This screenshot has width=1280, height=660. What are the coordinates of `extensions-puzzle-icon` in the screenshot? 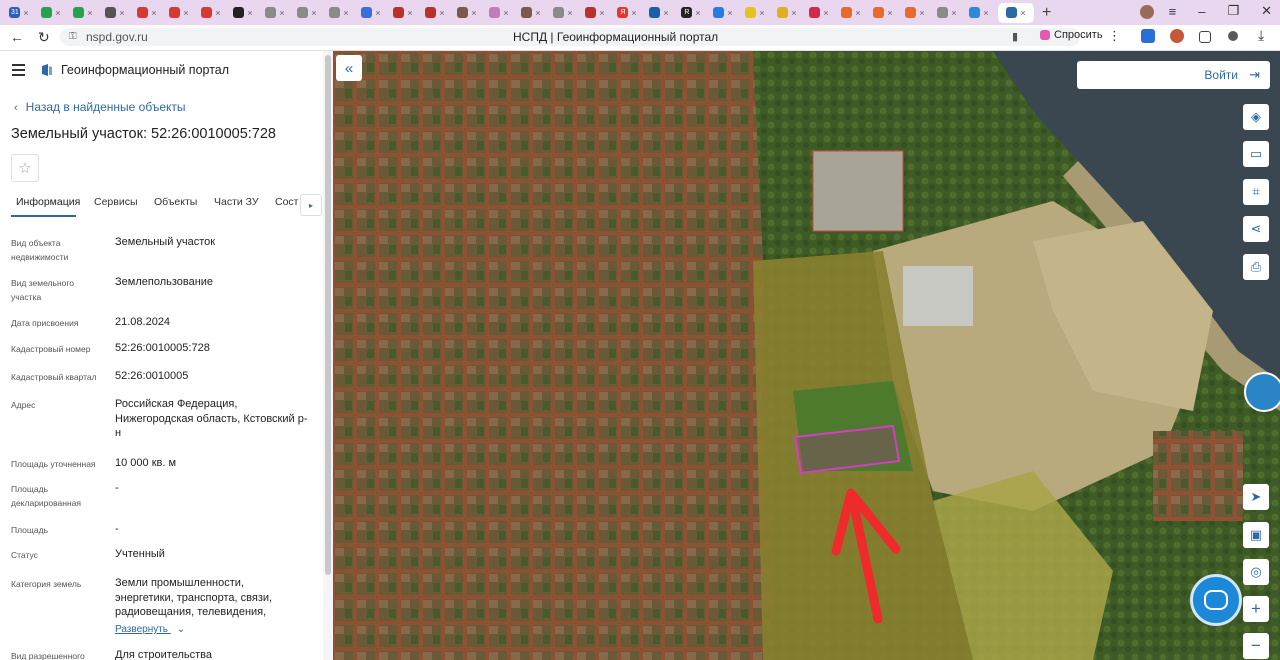 It's located at (1205, 37).